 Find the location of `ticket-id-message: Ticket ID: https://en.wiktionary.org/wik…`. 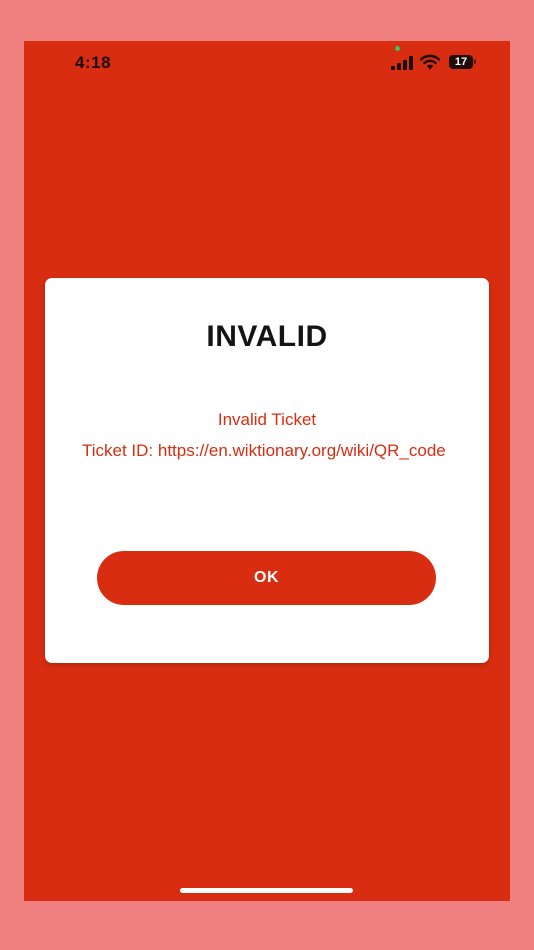

ticket-id-message: Ticket ID: https://en.wiktionary.org/wik… is located at coordinates (264, 450).